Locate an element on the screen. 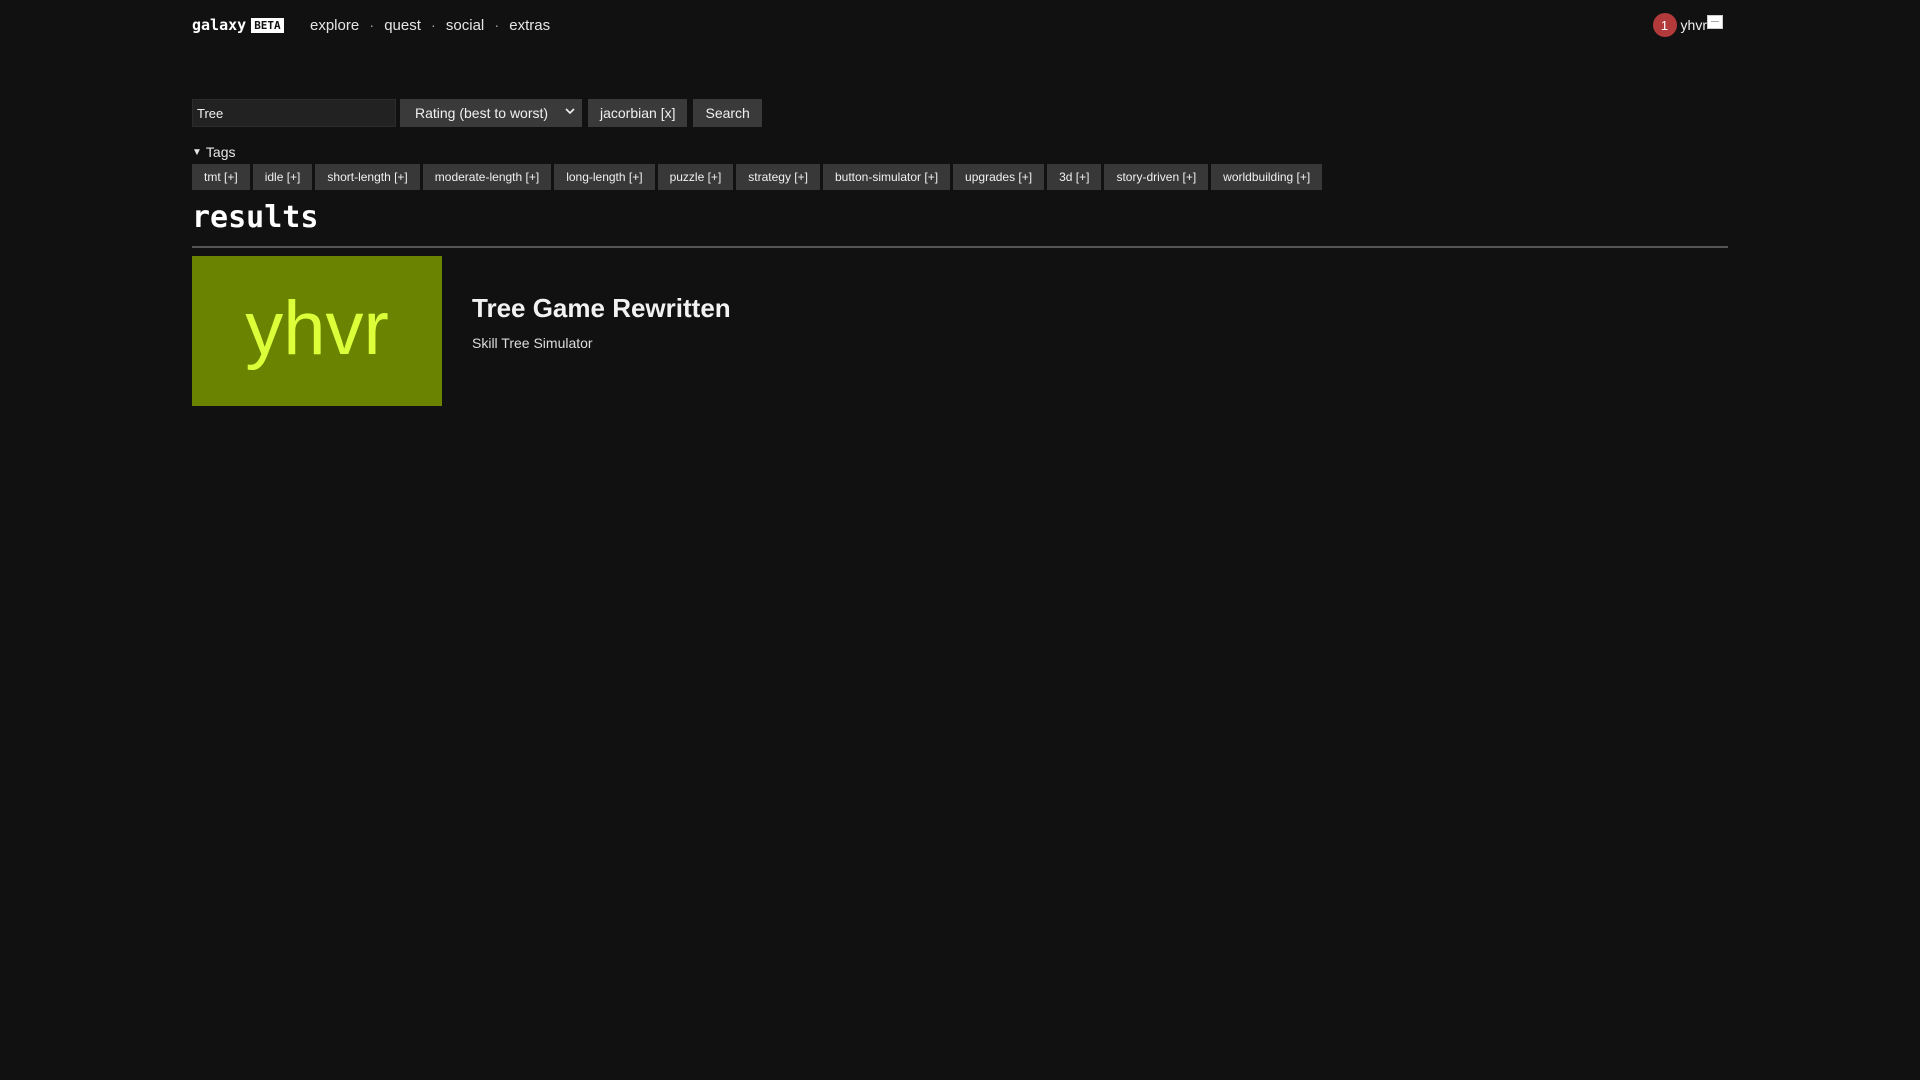 Image resolution: width=1920 pixels, height=1080 pixels. author-filter-button: jacorbian [x] is located at coordinates (638, 113).